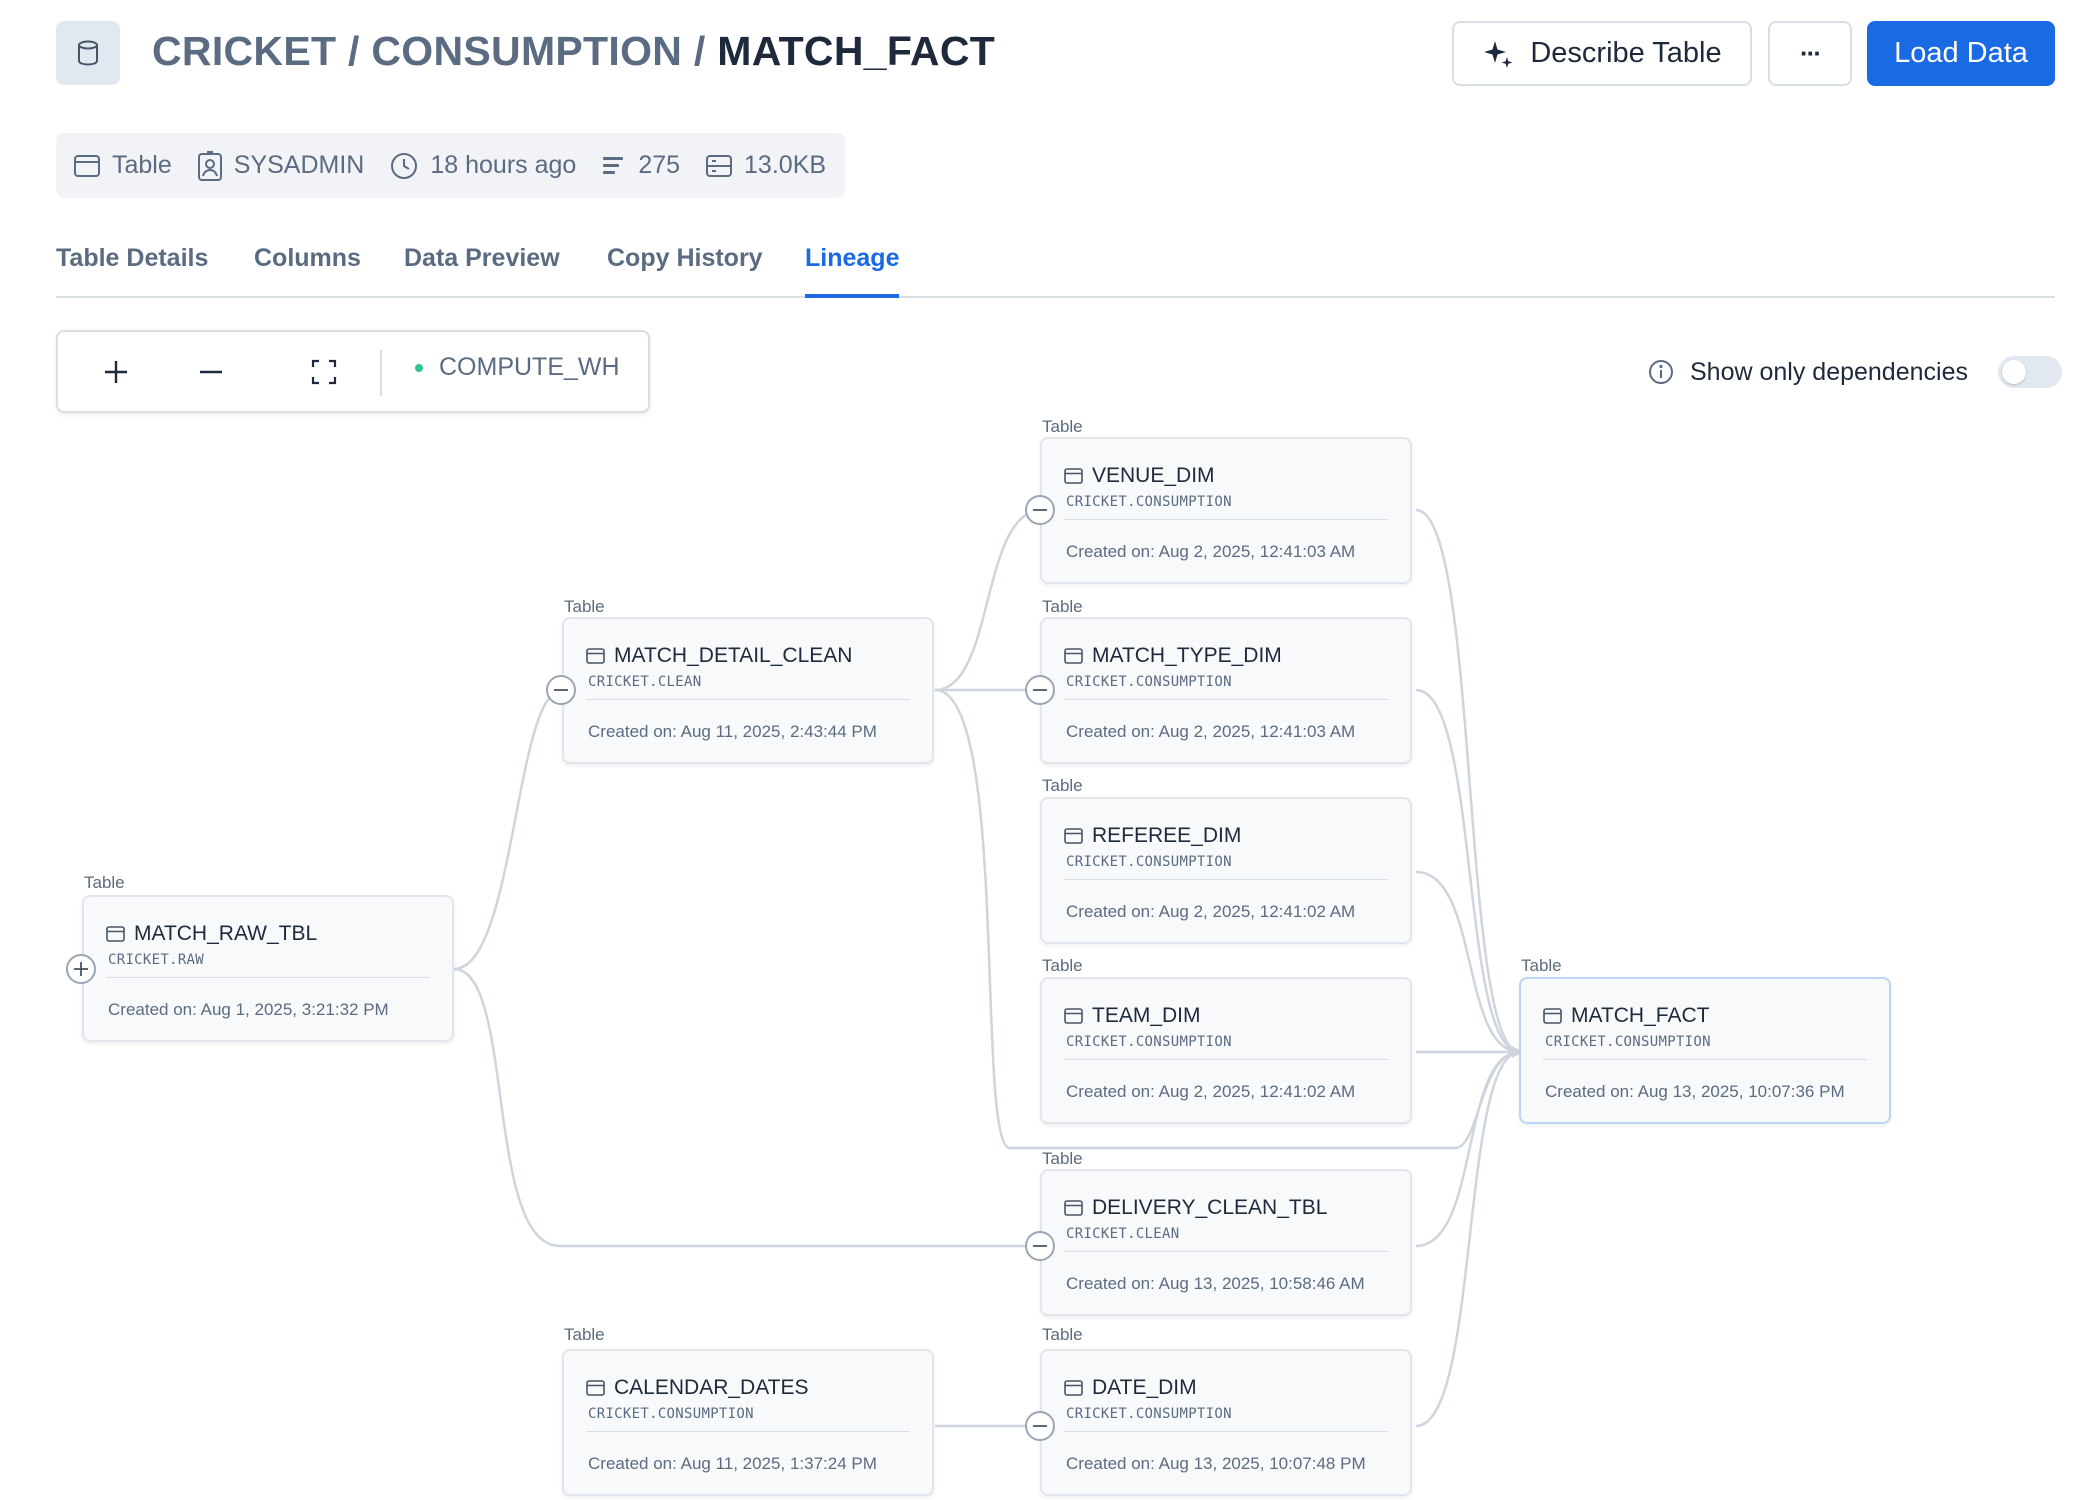  Describe the element at coordinates (211, 372) in the screenshot. I see `zoom-out-button` at that location.